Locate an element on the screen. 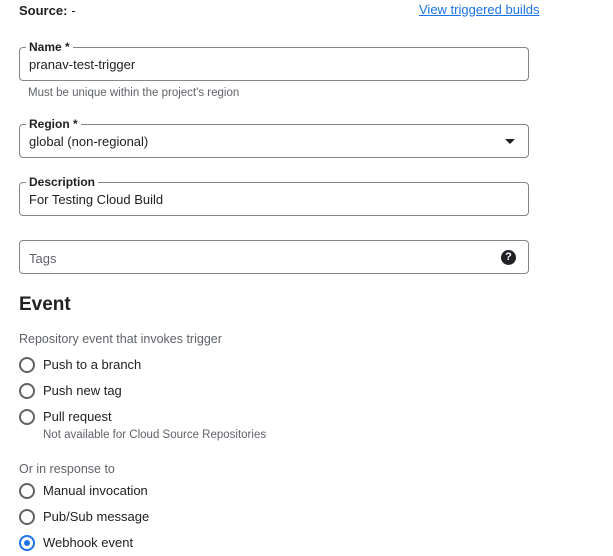 This screenshot has height=556, width=613. radio-label: Manual invocation is located at coordinates (95, 490).